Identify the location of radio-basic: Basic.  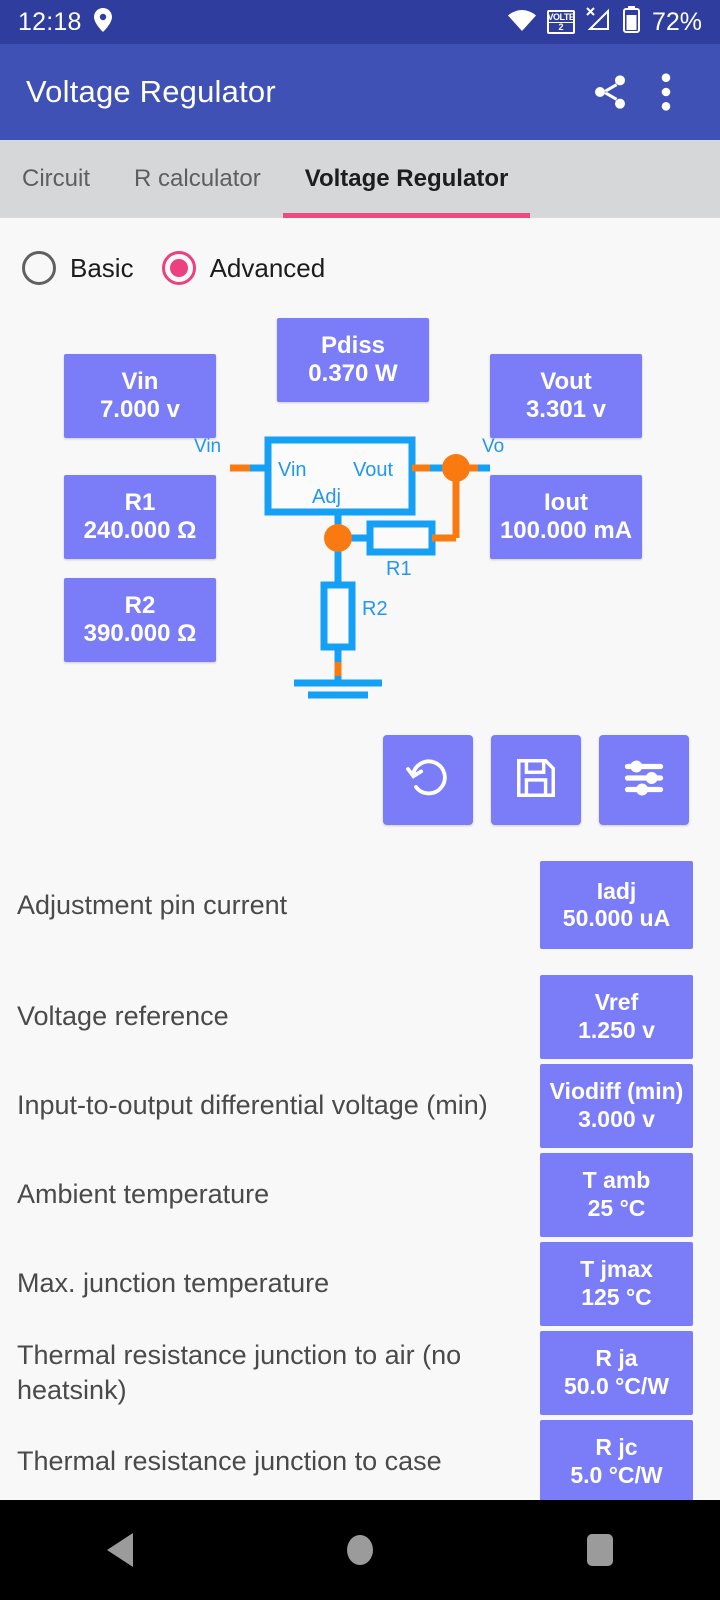
(78, 268).